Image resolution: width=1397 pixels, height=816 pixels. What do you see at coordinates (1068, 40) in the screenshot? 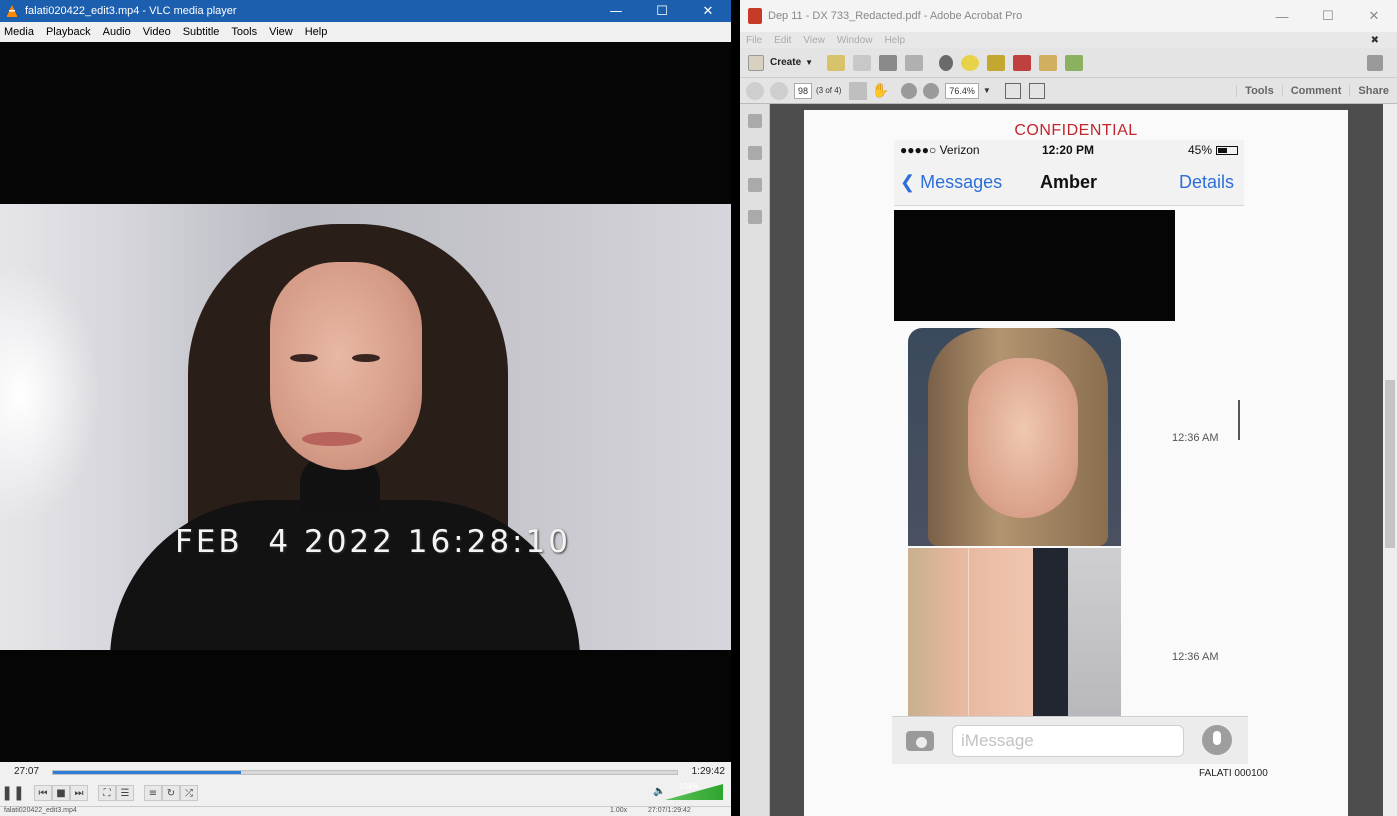
I see `acrobat-menubar: File Edit View Window Help ✖` at bounding box center [1068, 40].